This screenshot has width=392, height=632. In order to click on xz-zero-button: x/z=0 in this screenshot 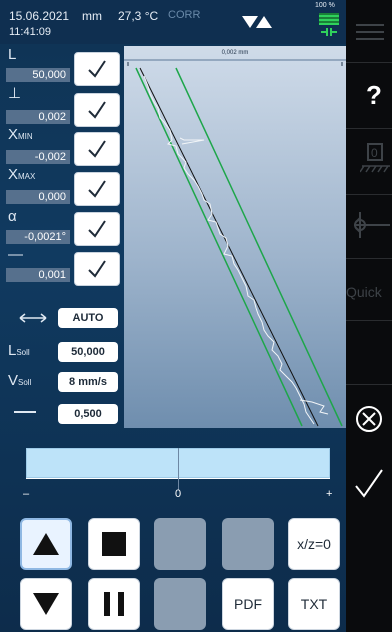, I will do `click(314, 544)`.